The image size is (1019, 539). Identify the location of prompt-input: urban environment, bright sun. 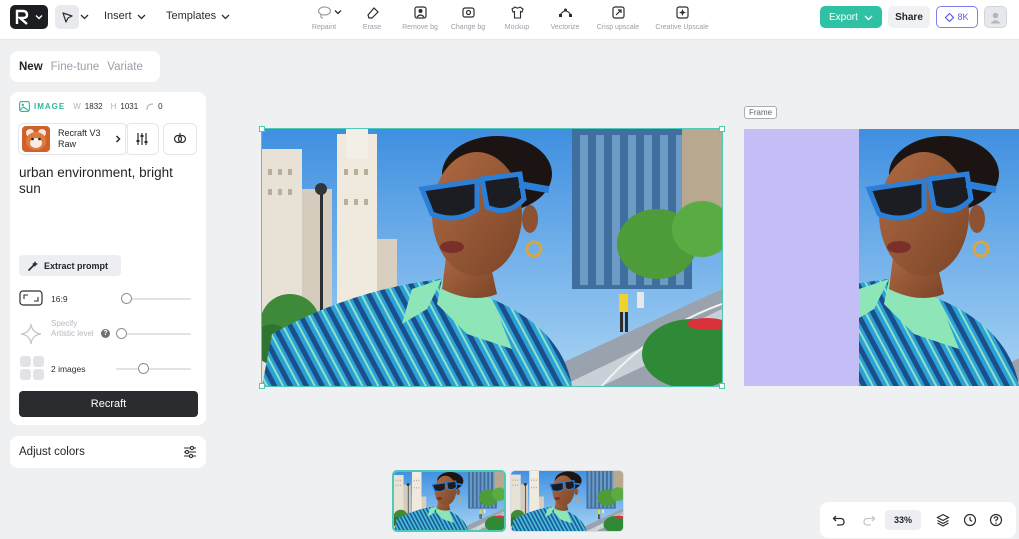
(108, 181).